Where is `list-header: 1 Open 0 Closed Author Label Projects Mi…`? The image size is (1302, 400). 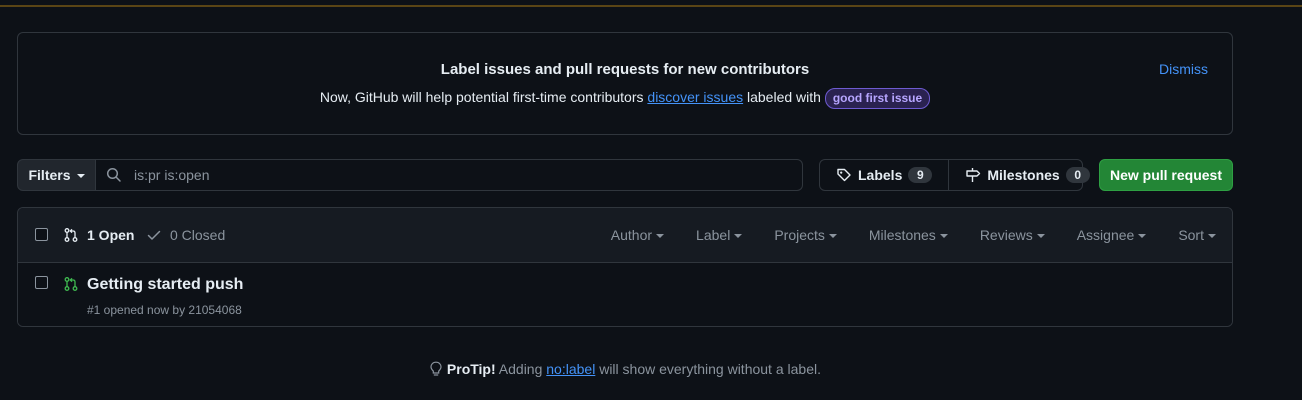
list-header: 1 Open 0 Closed Author Label Projects Mi… is located at coordinates (625, 235).